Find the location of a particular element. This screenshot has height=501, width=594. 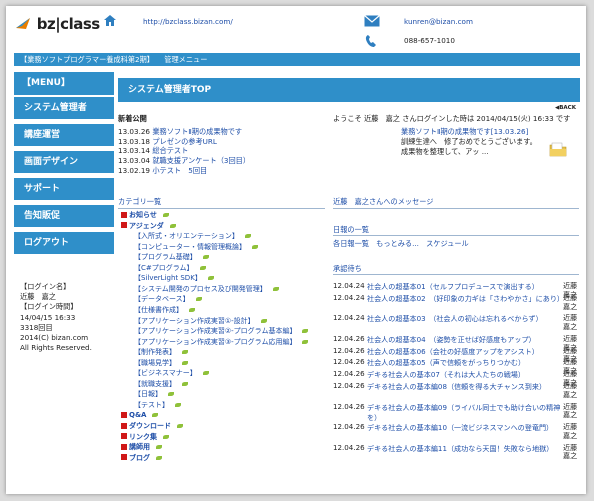

category-label: 【プログラム基礎】 is located at coordinates (165, 257).